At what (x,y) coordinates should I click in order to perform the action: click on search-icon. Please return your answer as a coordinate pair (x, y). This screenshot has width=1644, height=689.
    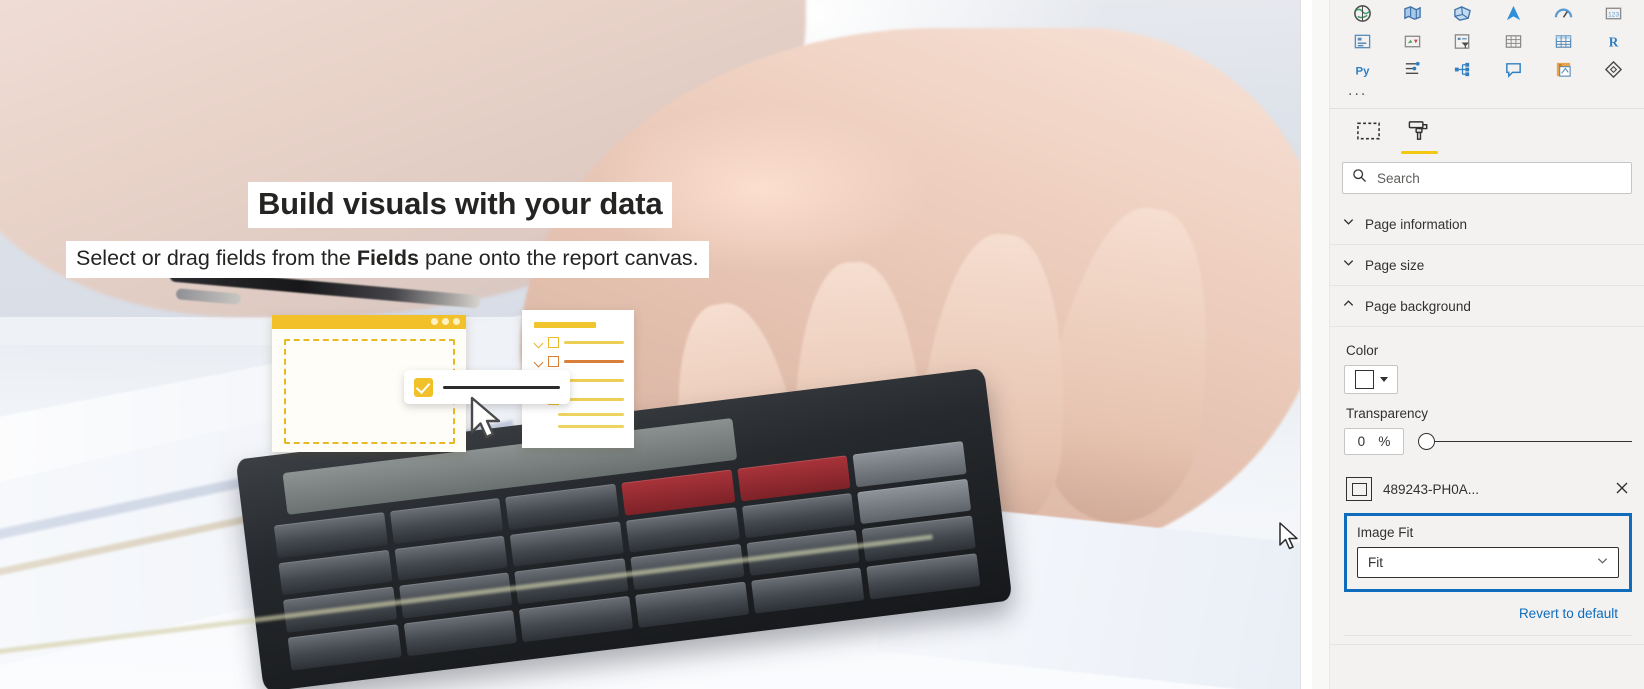
    Looking at the image, I should click on (1359, 178).